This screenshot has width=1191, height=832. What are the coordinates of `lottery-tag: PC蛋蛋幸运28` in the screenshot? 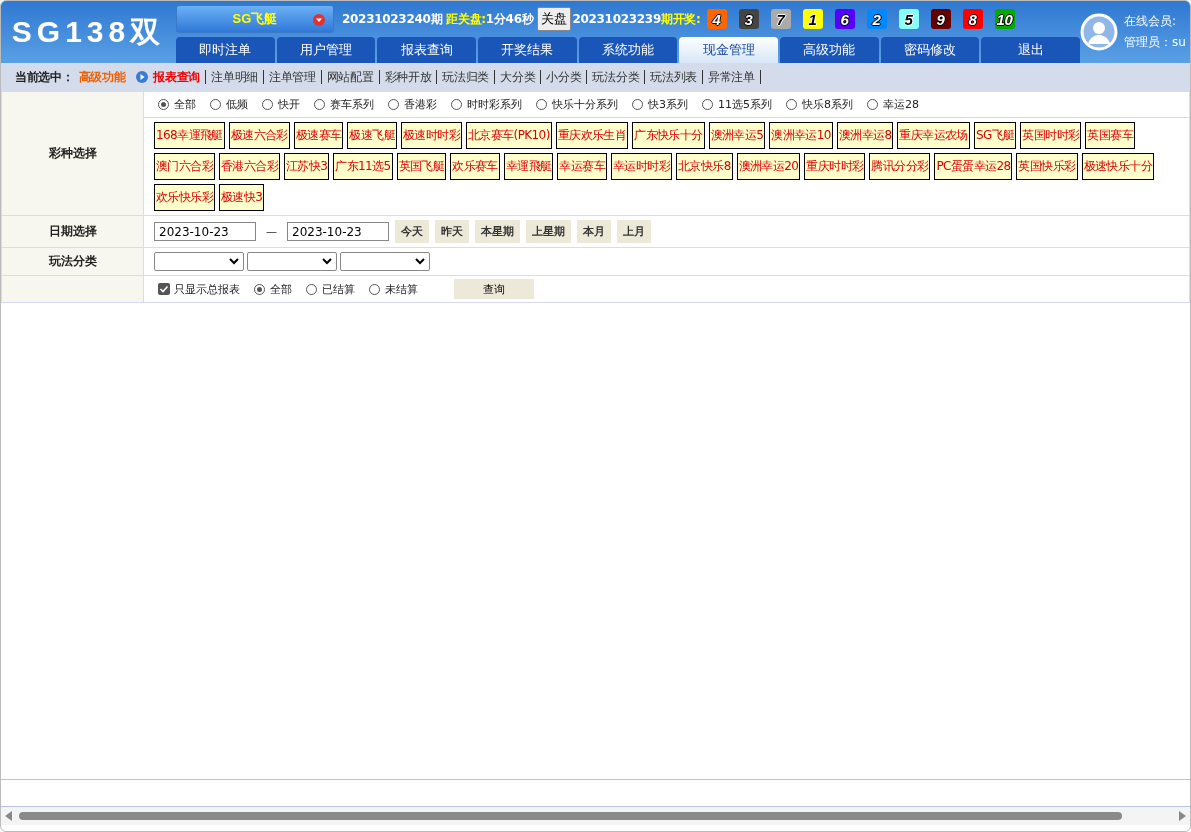 It's located at (973, 166).